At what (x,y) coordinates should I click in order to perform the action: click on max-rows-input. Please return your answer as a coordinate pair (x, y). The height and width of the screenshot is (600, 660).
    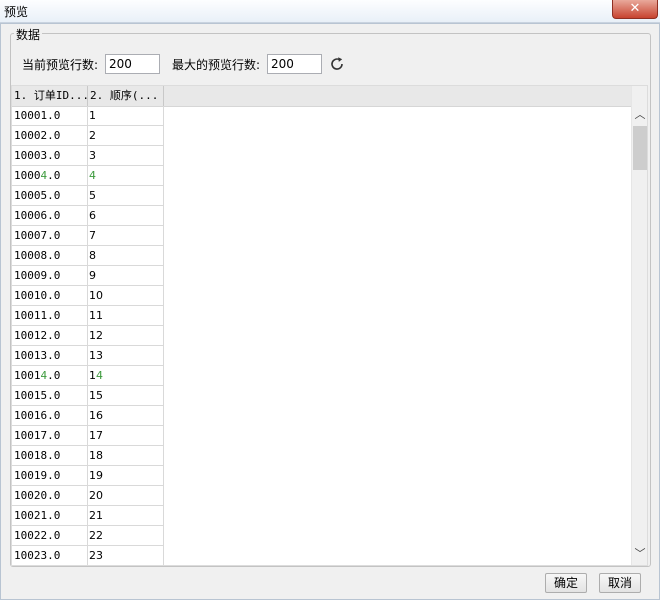
    Looking at the image, I should click on (294, 64).